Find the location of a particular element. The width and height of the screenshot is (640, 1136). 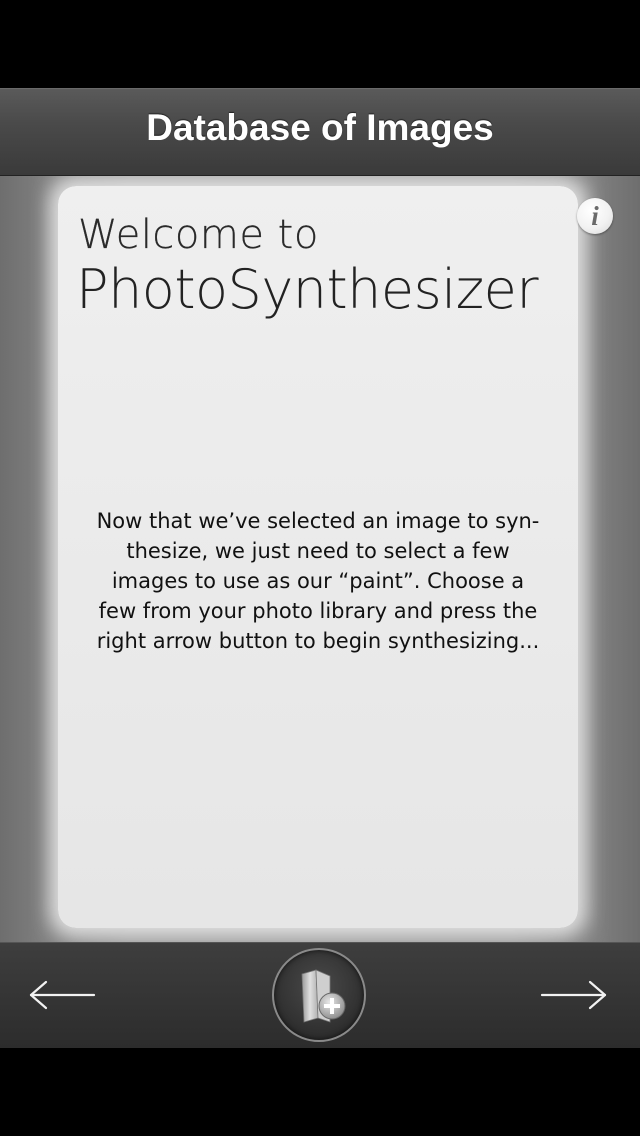

info-icon: i is located at coordinates (595, 215).